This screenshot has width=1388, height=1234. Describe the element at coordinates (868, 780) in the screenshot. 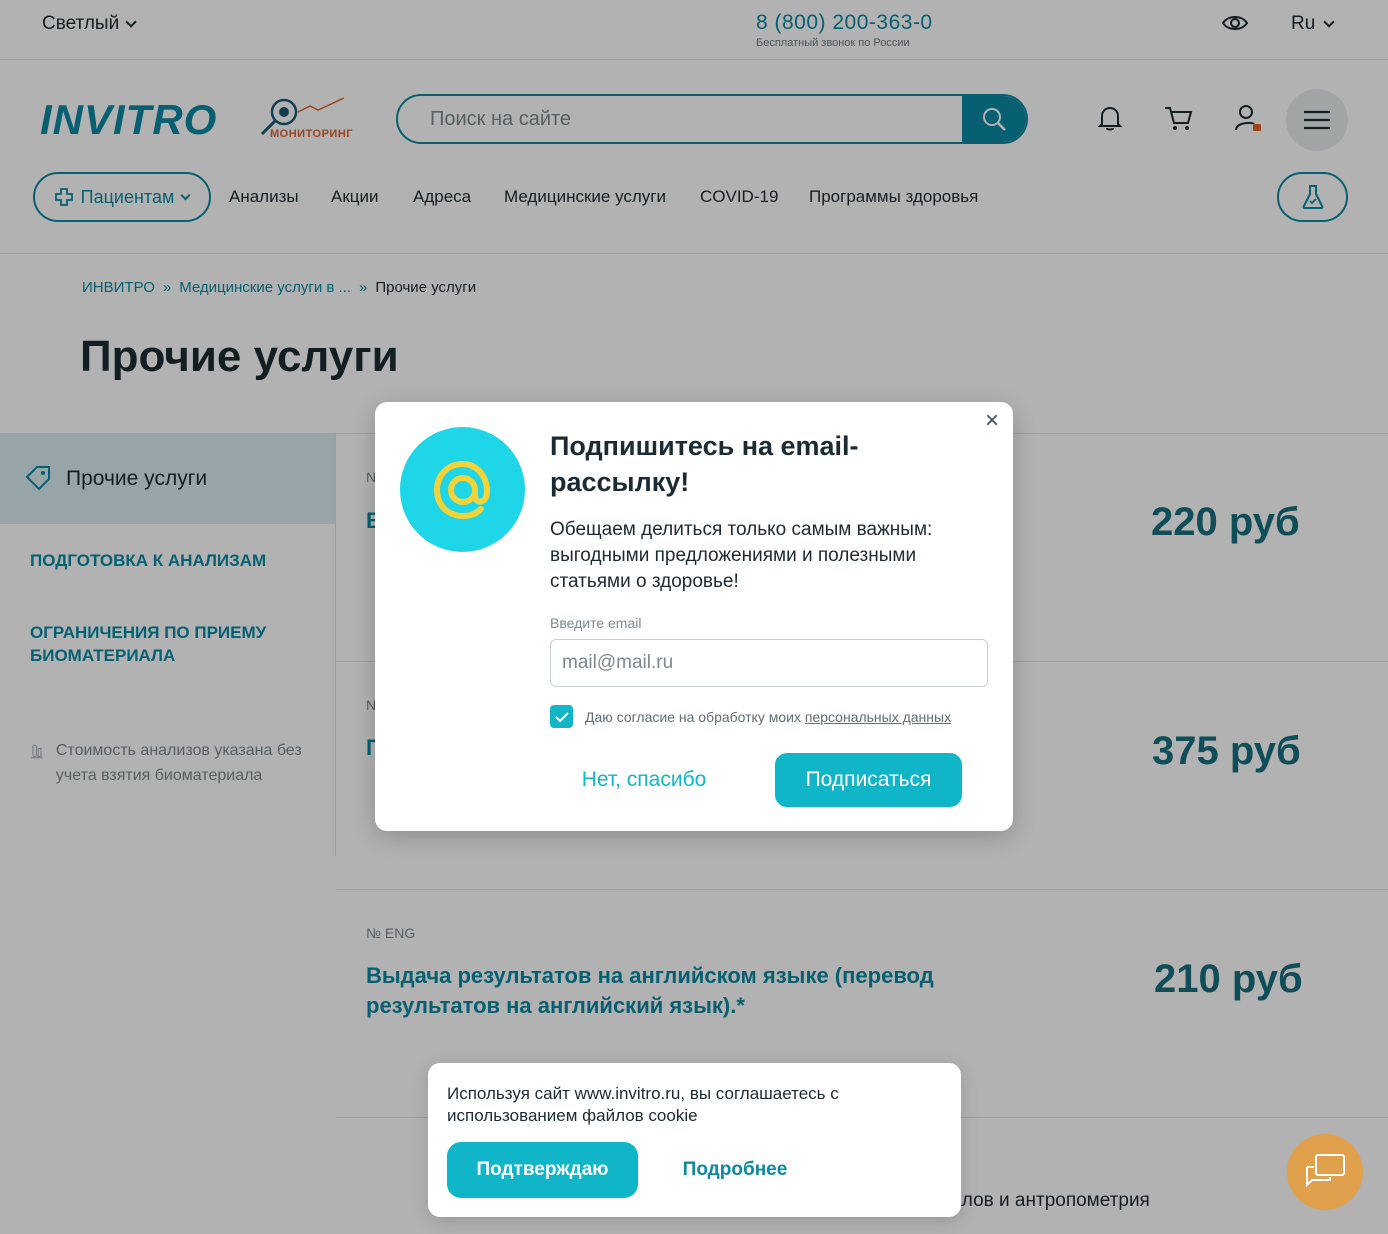

I see `subscribe-button: Подписаться` at that location.